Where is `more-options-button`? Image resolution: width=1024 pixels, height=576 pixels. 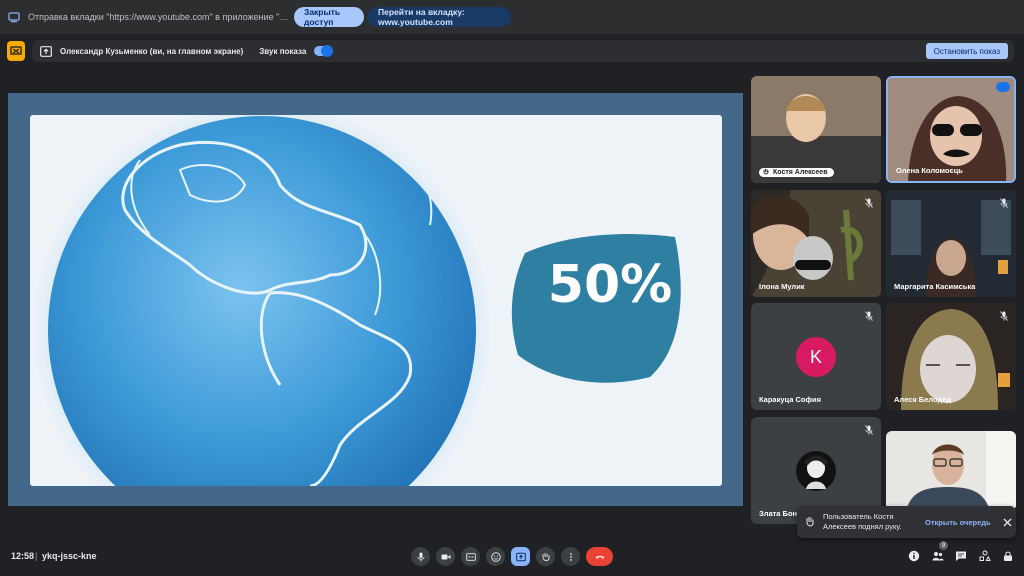 more-options-button is located at coordinates (570, 556).